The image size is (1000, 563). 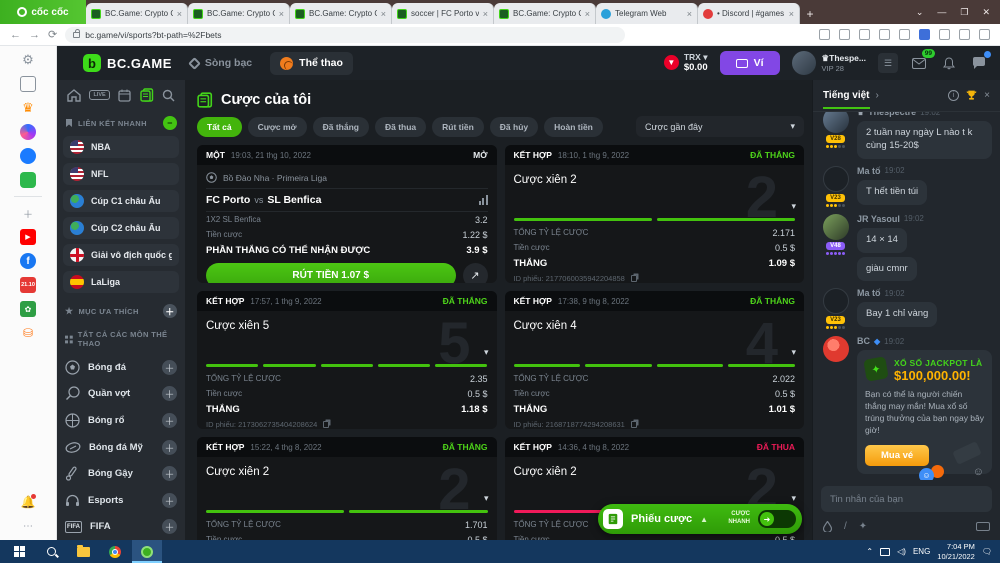 What do you see at coordinates (941, 12) in the screenshot?
I see `minimize-button: —` at bounding box center [941, 12].